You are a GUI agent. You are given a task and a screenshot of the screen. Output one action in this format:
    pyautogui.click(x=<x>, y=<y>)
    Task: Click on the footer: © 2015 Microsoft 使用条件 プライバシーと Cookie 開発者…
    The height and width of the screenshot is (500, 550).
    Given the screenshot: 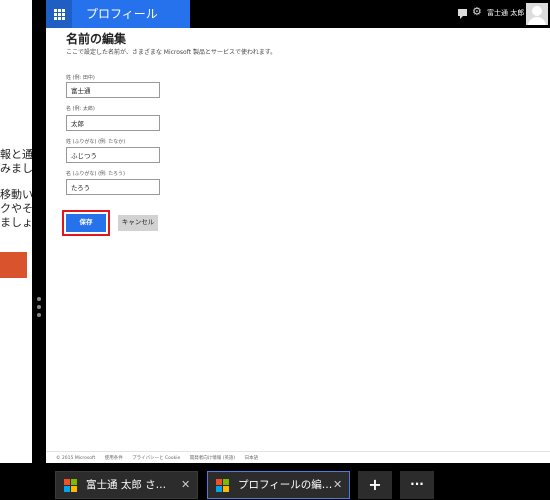 What is the action you would take?
    pyautogui.click(x=161, y=458)
    